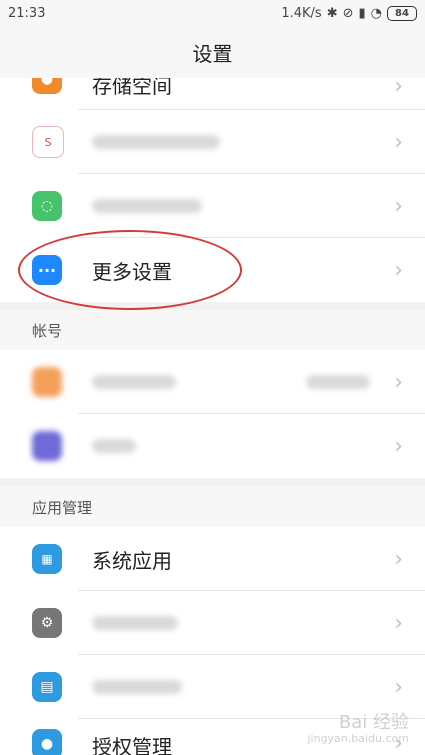 The height and width of the screenshot is (755, 425). I want to click on row-blurred-1: S ›, so click(212, 142).